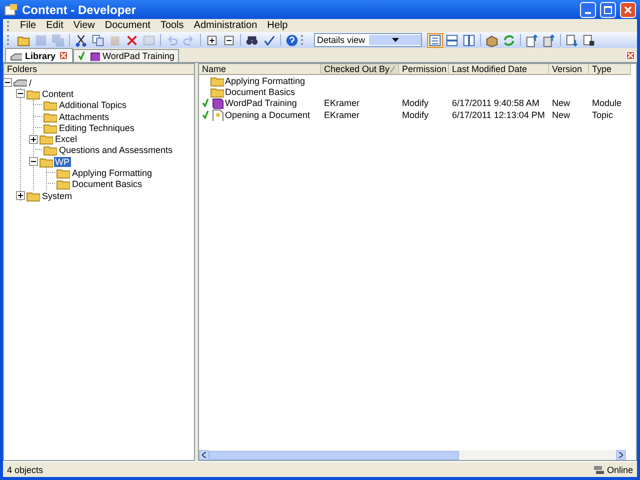 This screenshot has height=480, width=640. Describe the element at coordinates (260, 91) in the screenshot. I see `item-name: Document Basics` at that location.